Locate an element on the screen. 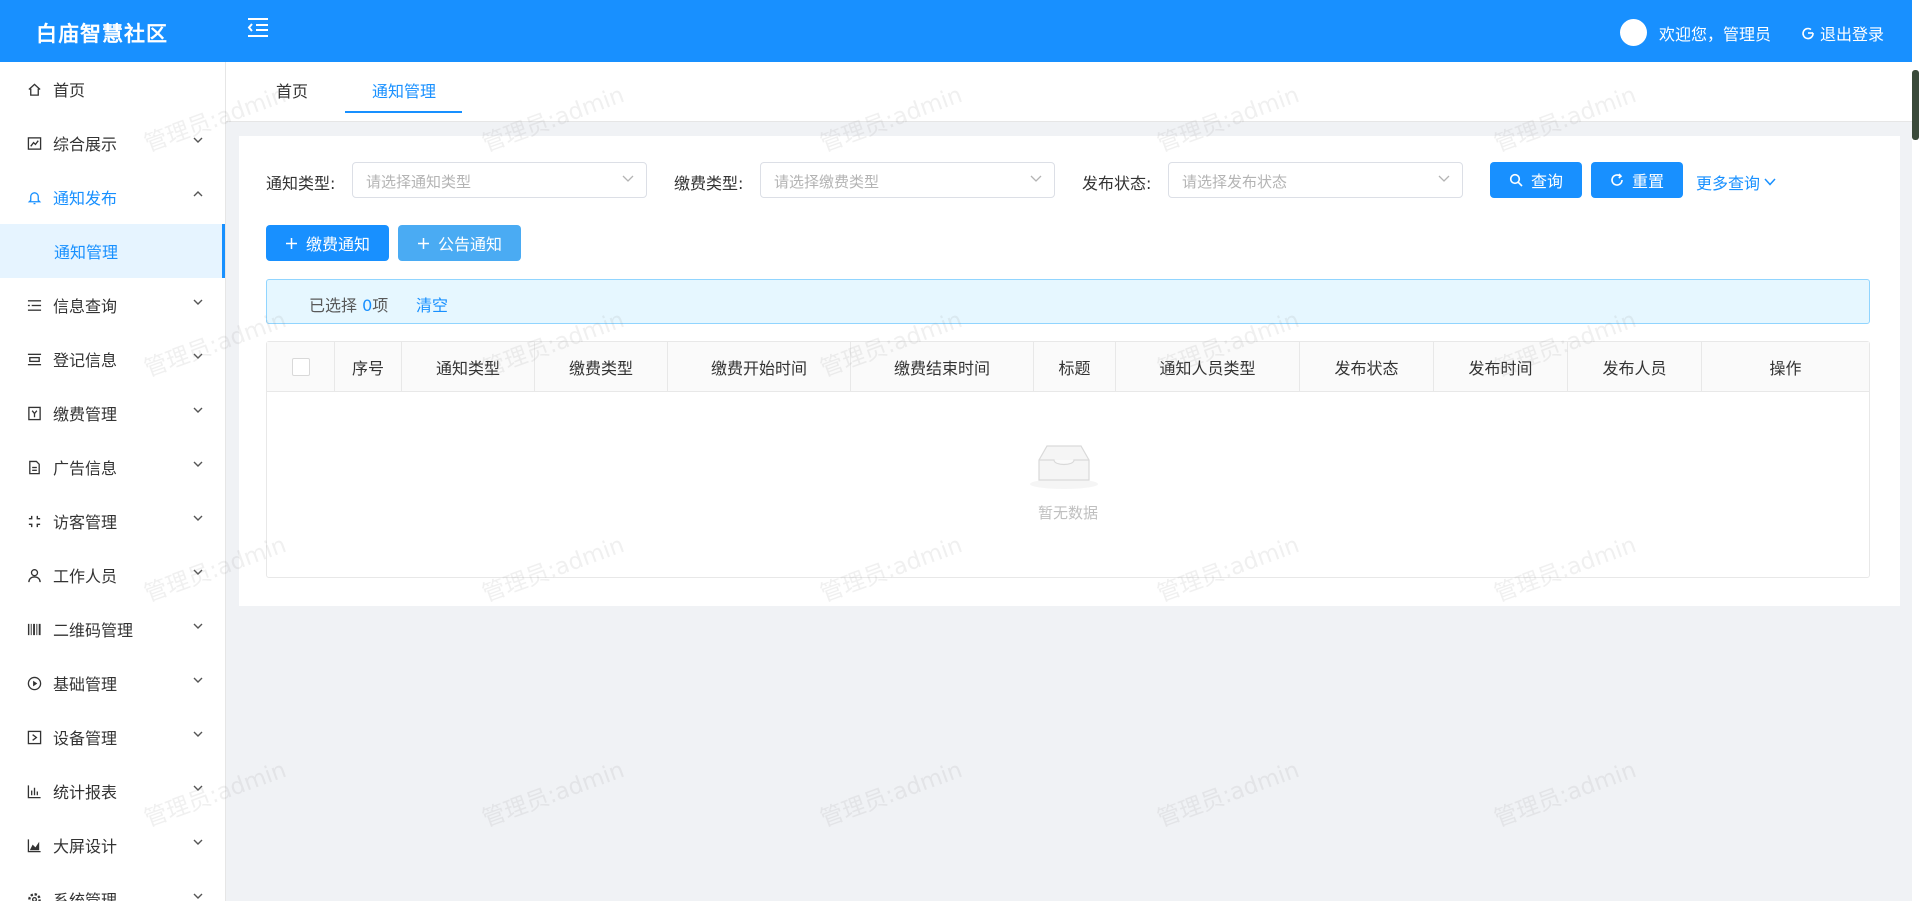 The image size is (1919, 901). reset-button: 重置 is located at coordinates (1637, 180).